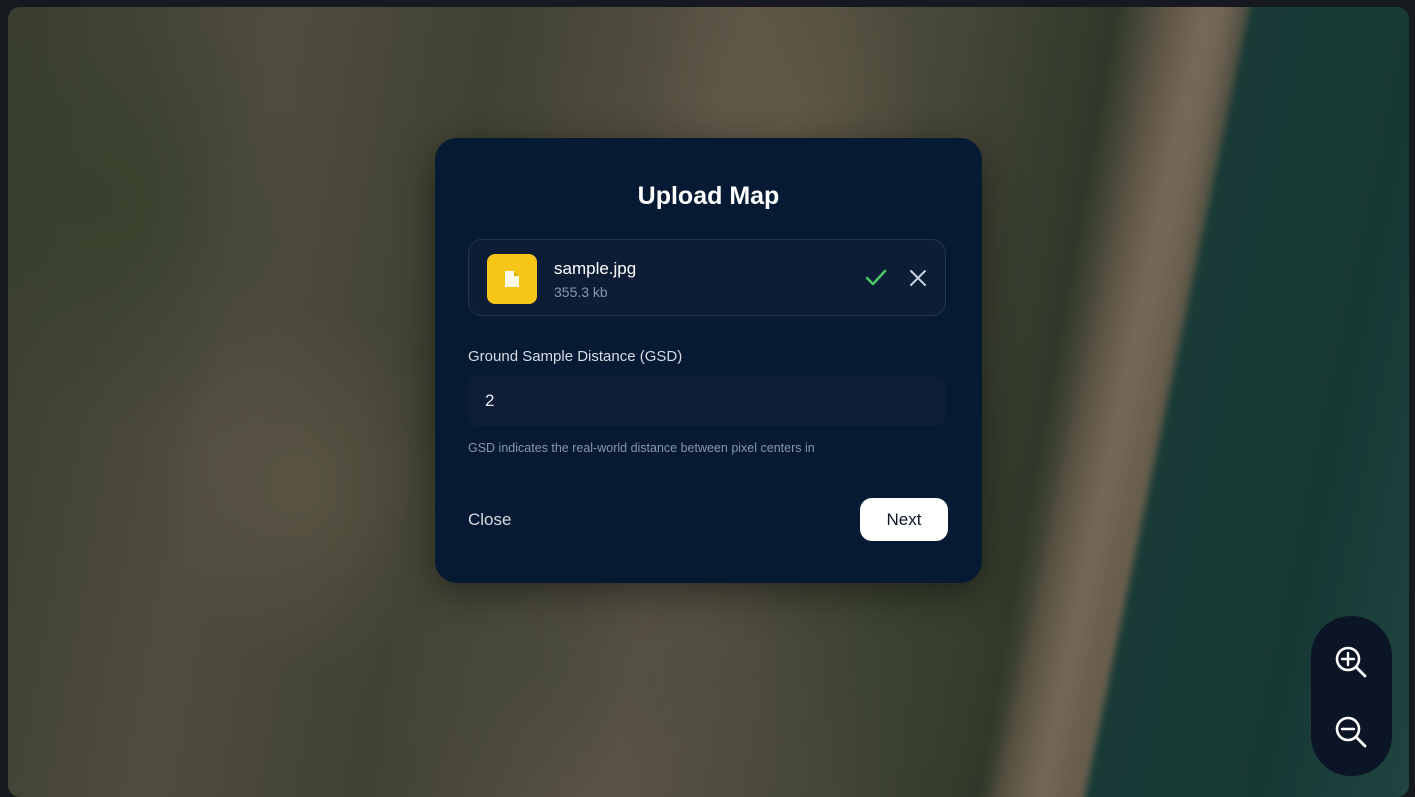 The width and height of the screenshot is (1415, 797). Describe the element at coordinates (1351, 696) in the screenshot. I see `zoom-controls` at that location.